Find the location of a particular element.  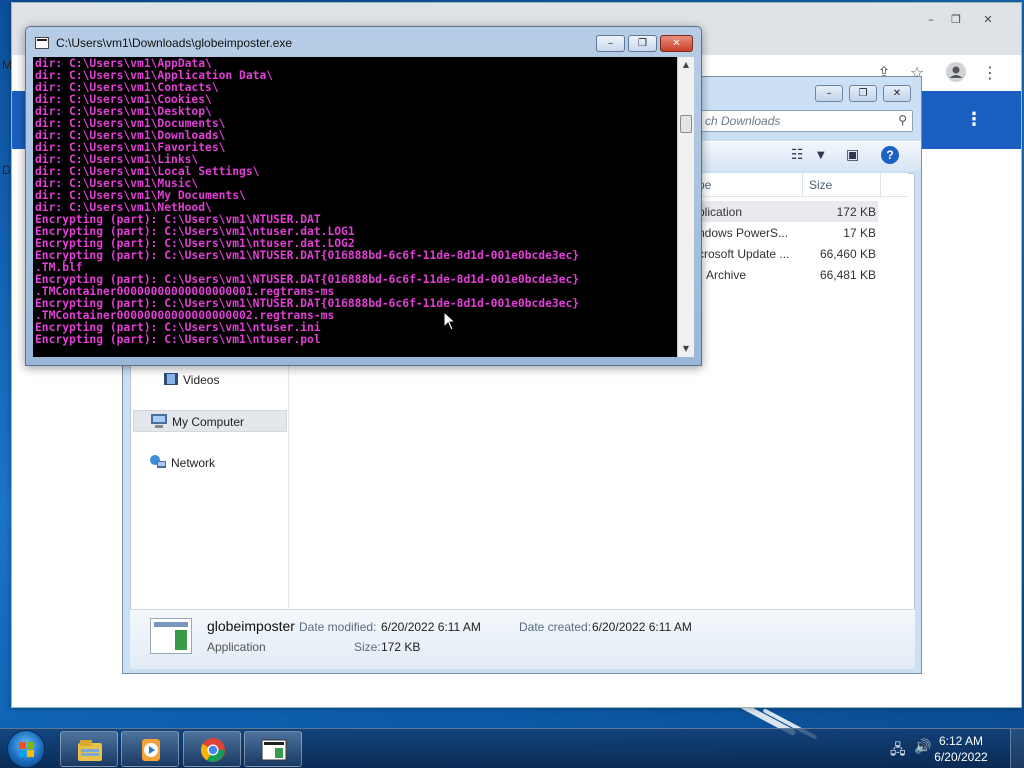

nav-item-videos: Videos is located at coordinates (210, 380).